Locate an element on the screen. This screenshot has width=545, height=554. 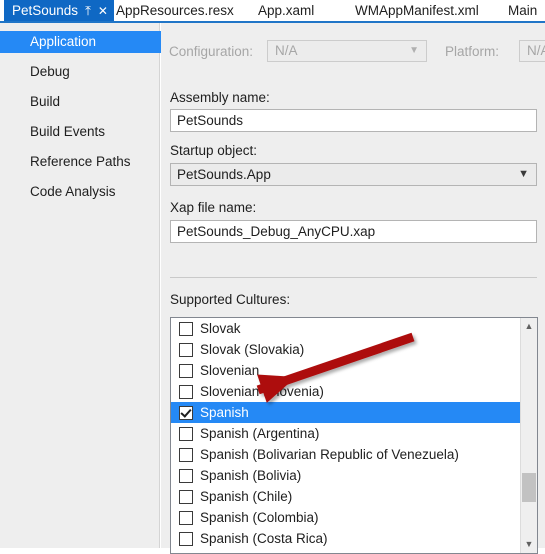
sidebar-item-label: Debug is located at coordinates (50, 71).